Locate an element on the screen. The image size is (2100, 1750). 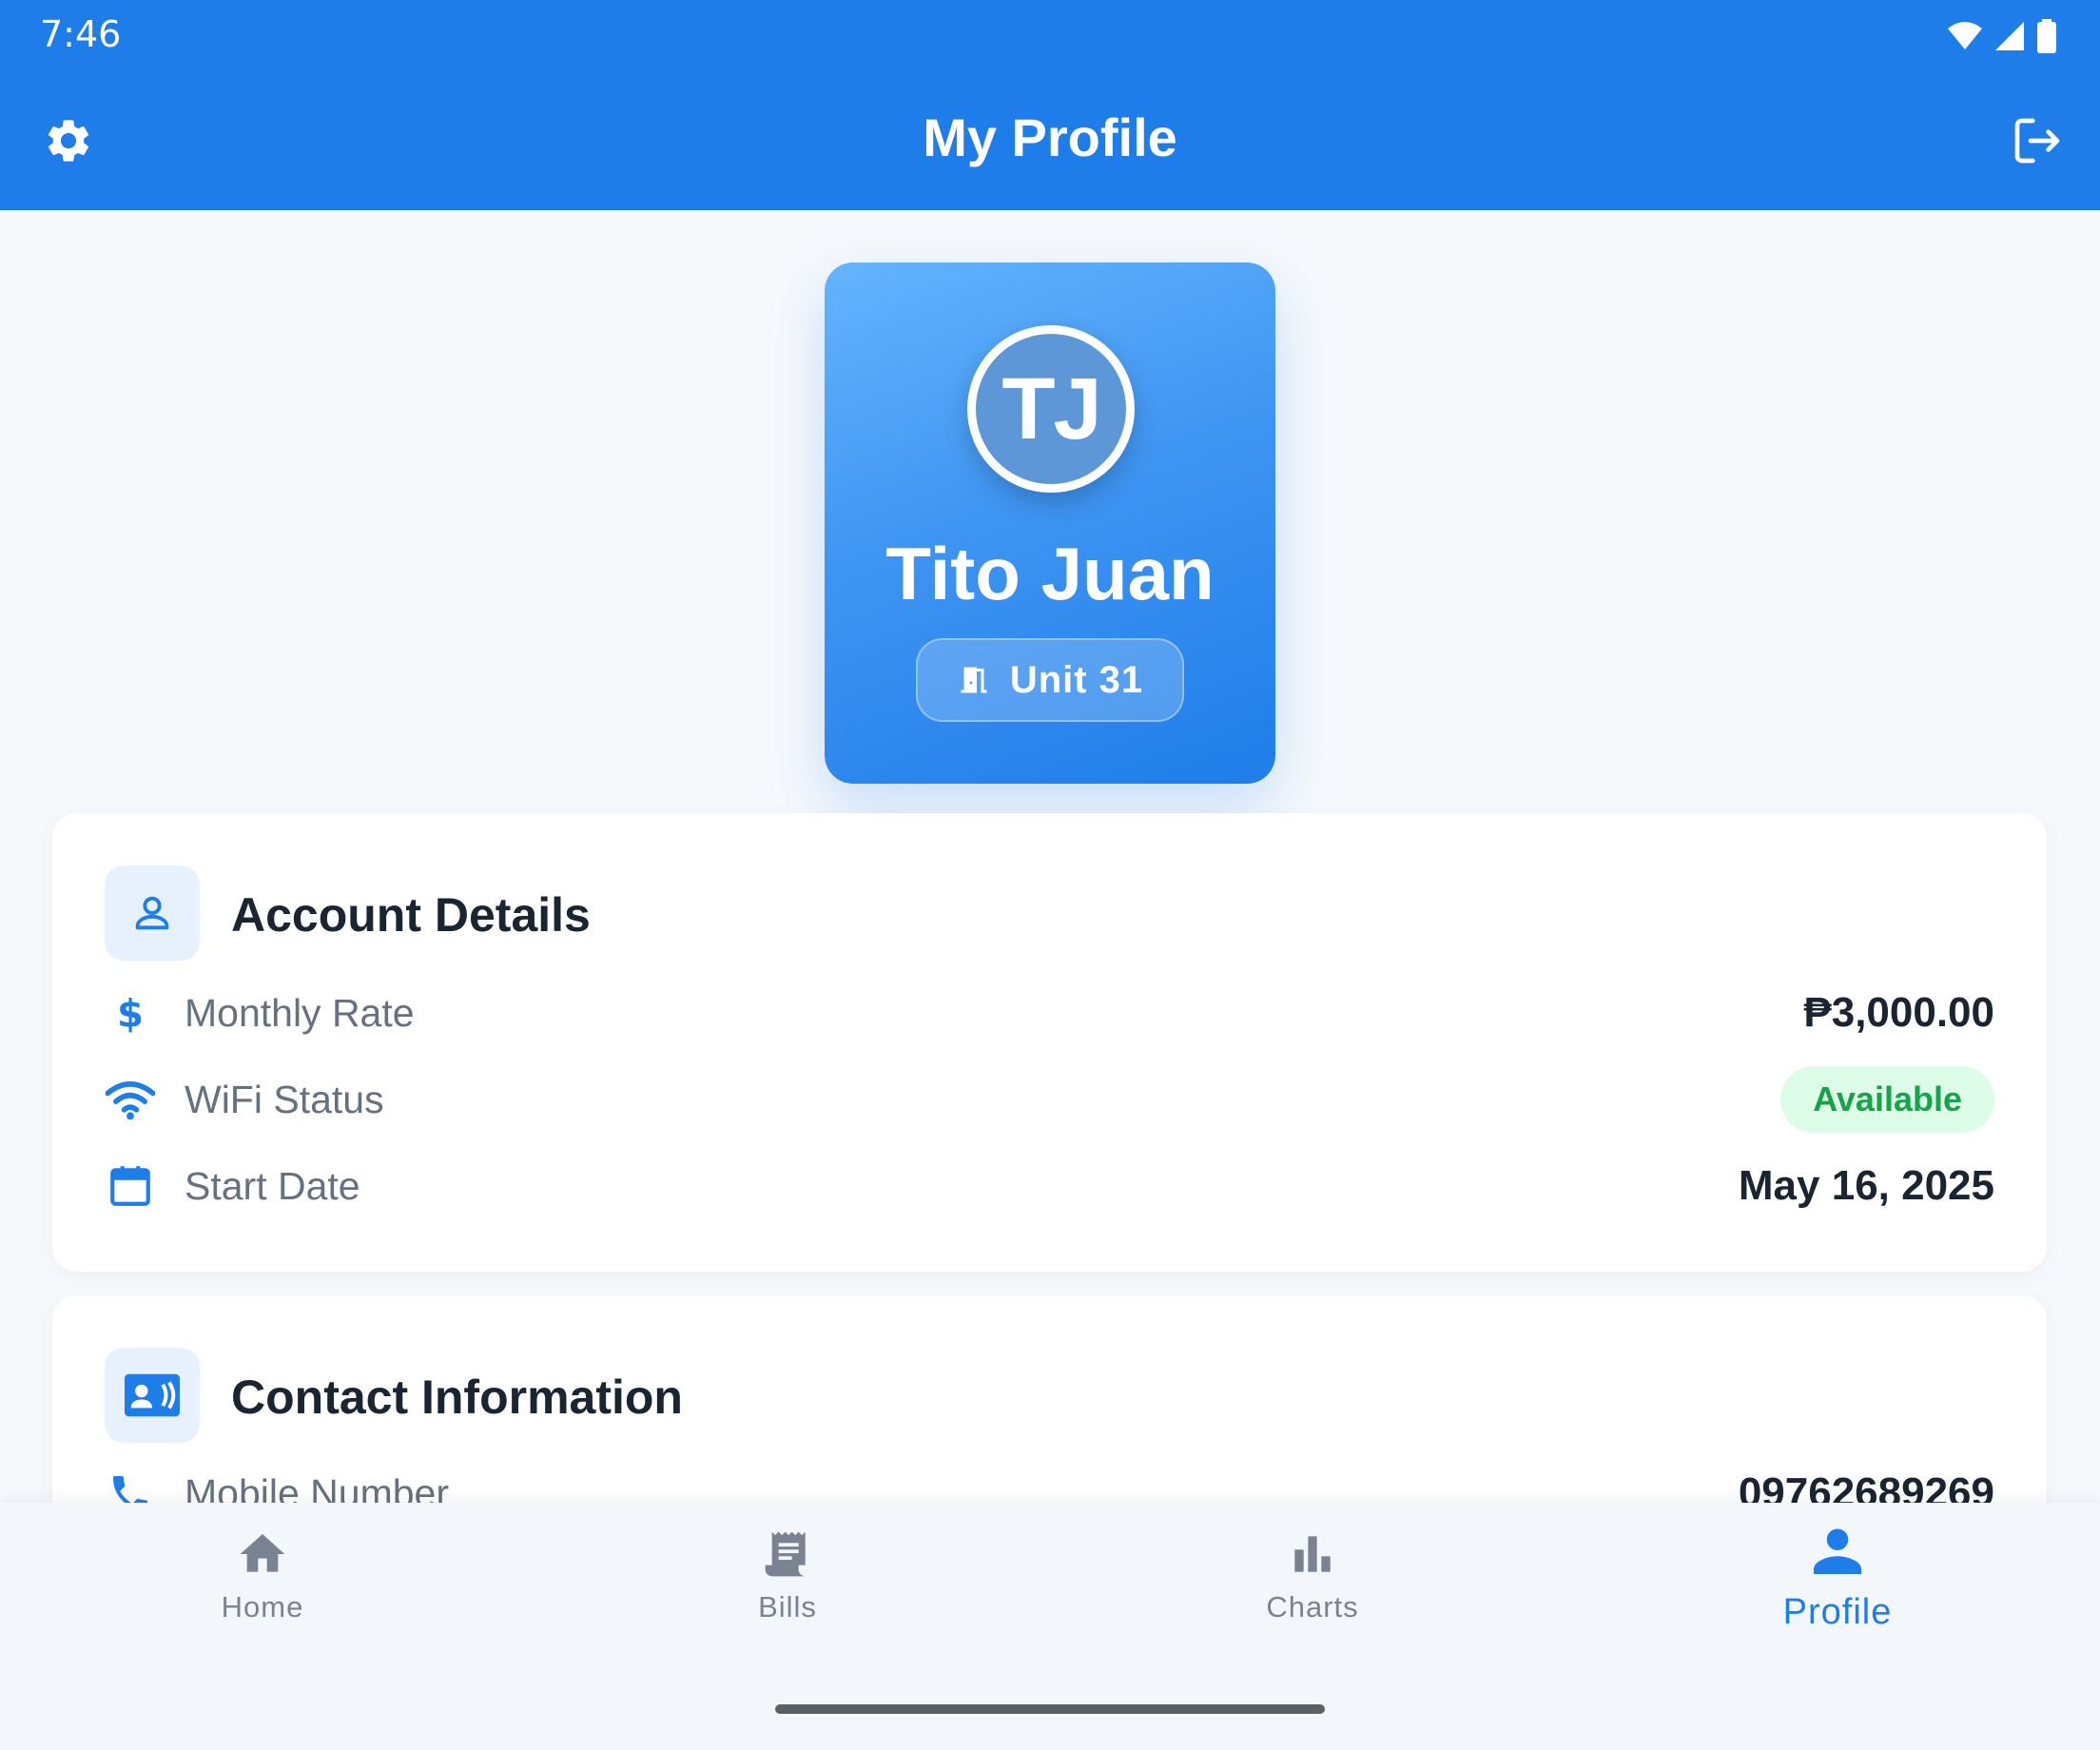
logout-icon is located at coordinates (2037, 141).